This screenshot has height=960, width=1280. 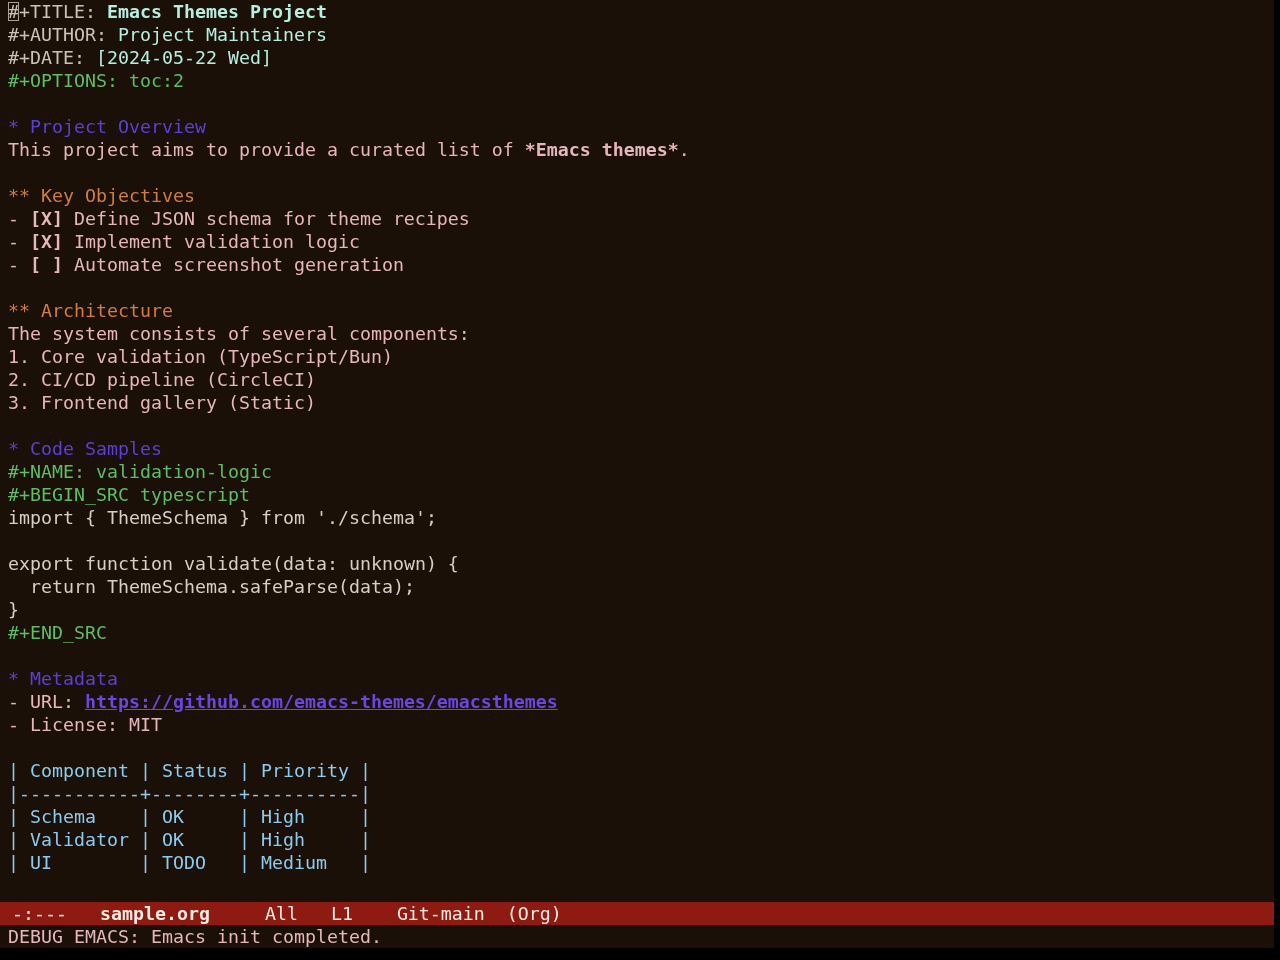 I want to click on modified-status: -:---, so click(x=39, y=913).